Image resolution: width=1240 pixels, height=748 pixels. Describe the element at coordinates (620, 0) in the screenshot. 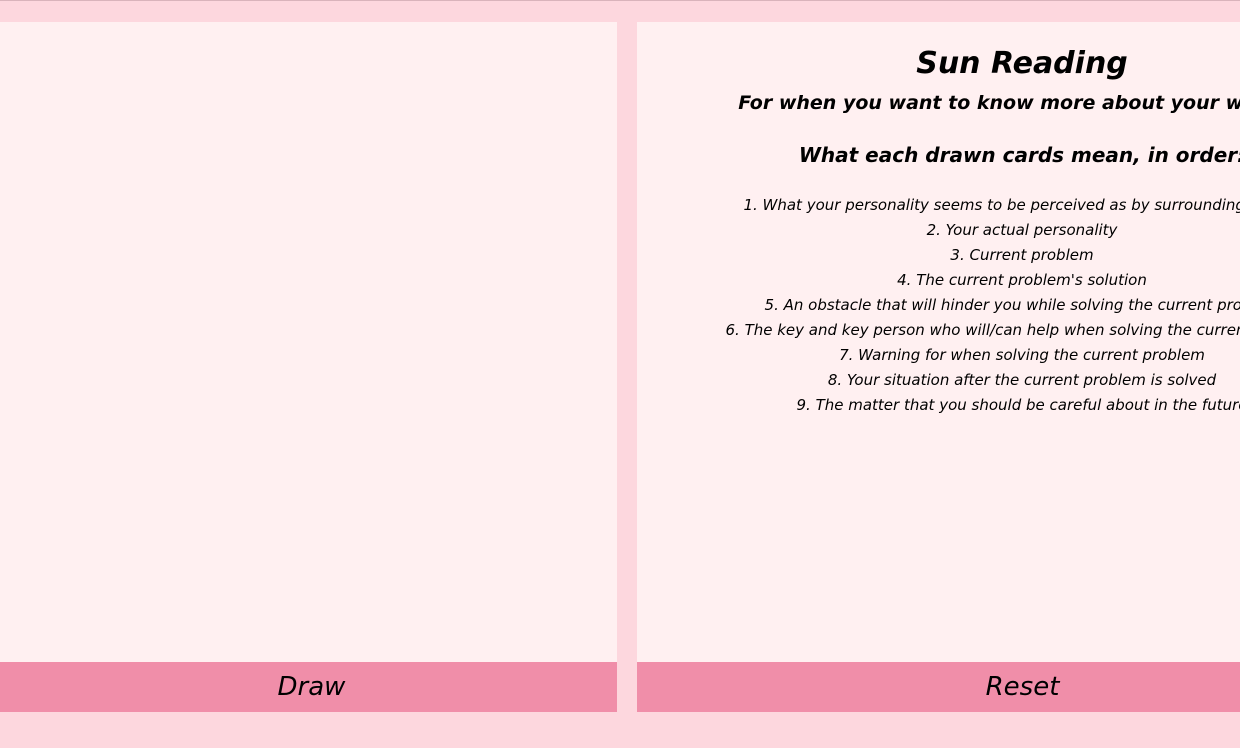

I see `top-border-line` at that location.